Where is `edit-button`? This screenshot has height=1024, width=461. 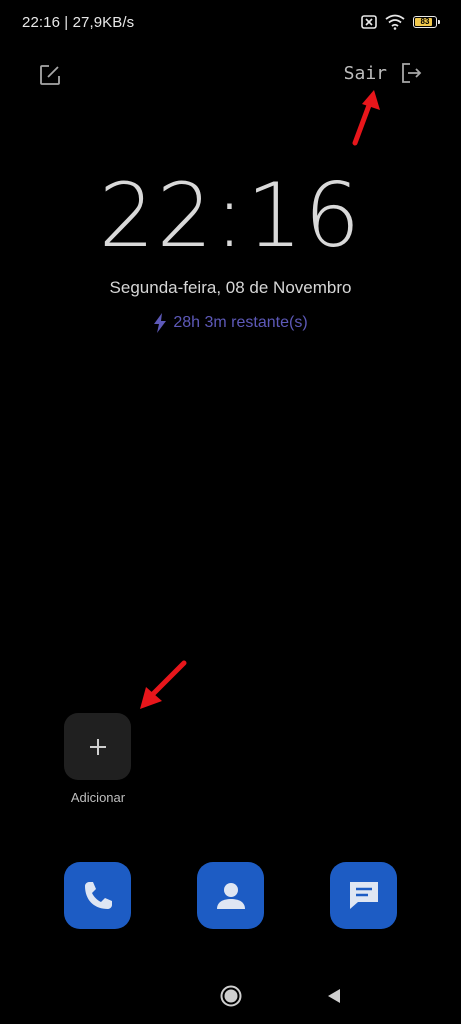
edit-button is located at coordinates (50, 75).